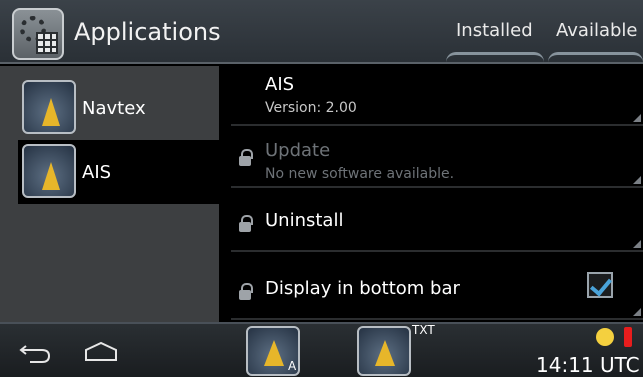  I want to click on back-icon, so click(37, 352).